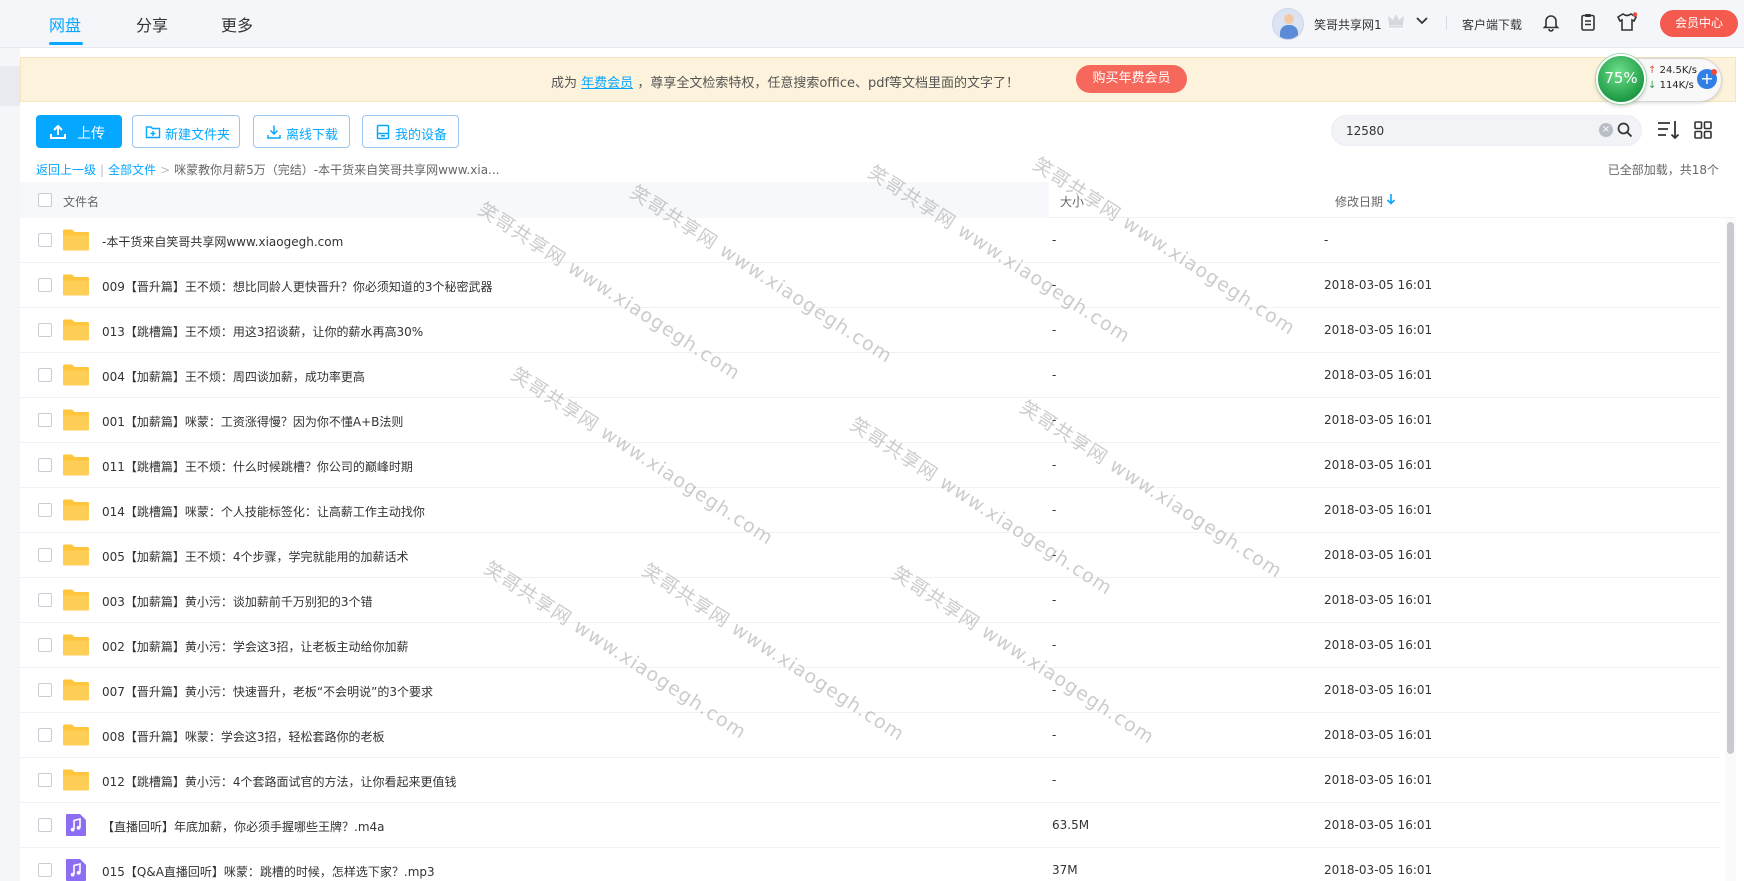 This screenshot has width=1744, height=881. I want to click on search-icon, so click(1625, 130).